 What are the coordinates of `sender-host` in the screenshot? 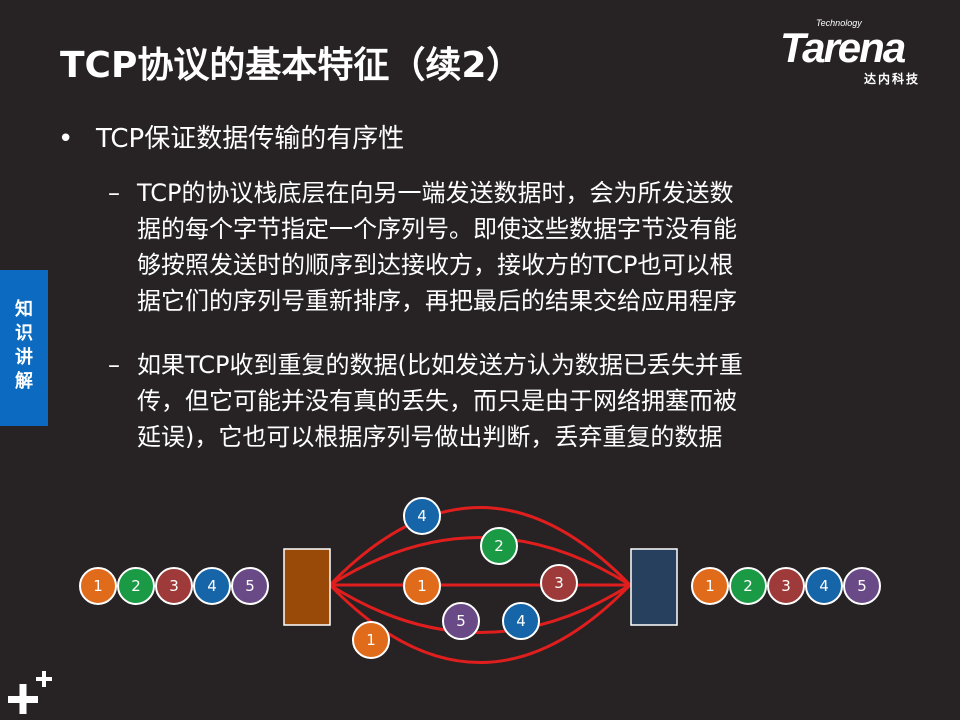 It's located at (307, 587).